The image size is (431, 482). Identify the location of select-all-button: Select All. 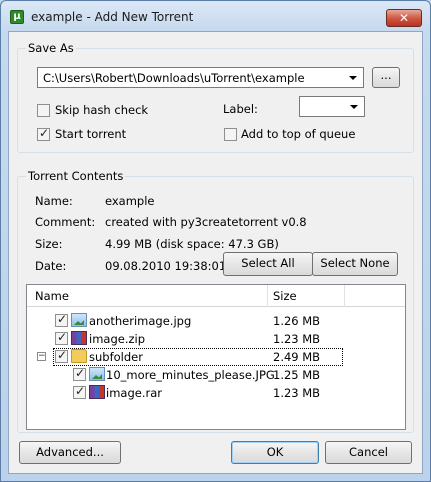
(268, 264).